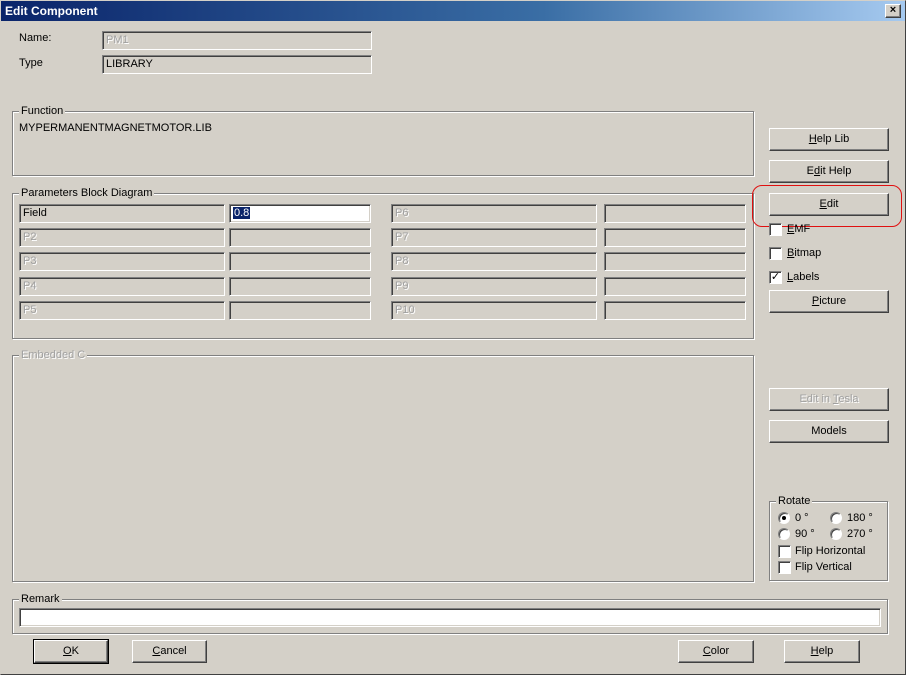  What do you see at coordinates (860, 534) in the screenshot?
I see `rotate-270-label: 270 °` at bounding box center [860, 534].